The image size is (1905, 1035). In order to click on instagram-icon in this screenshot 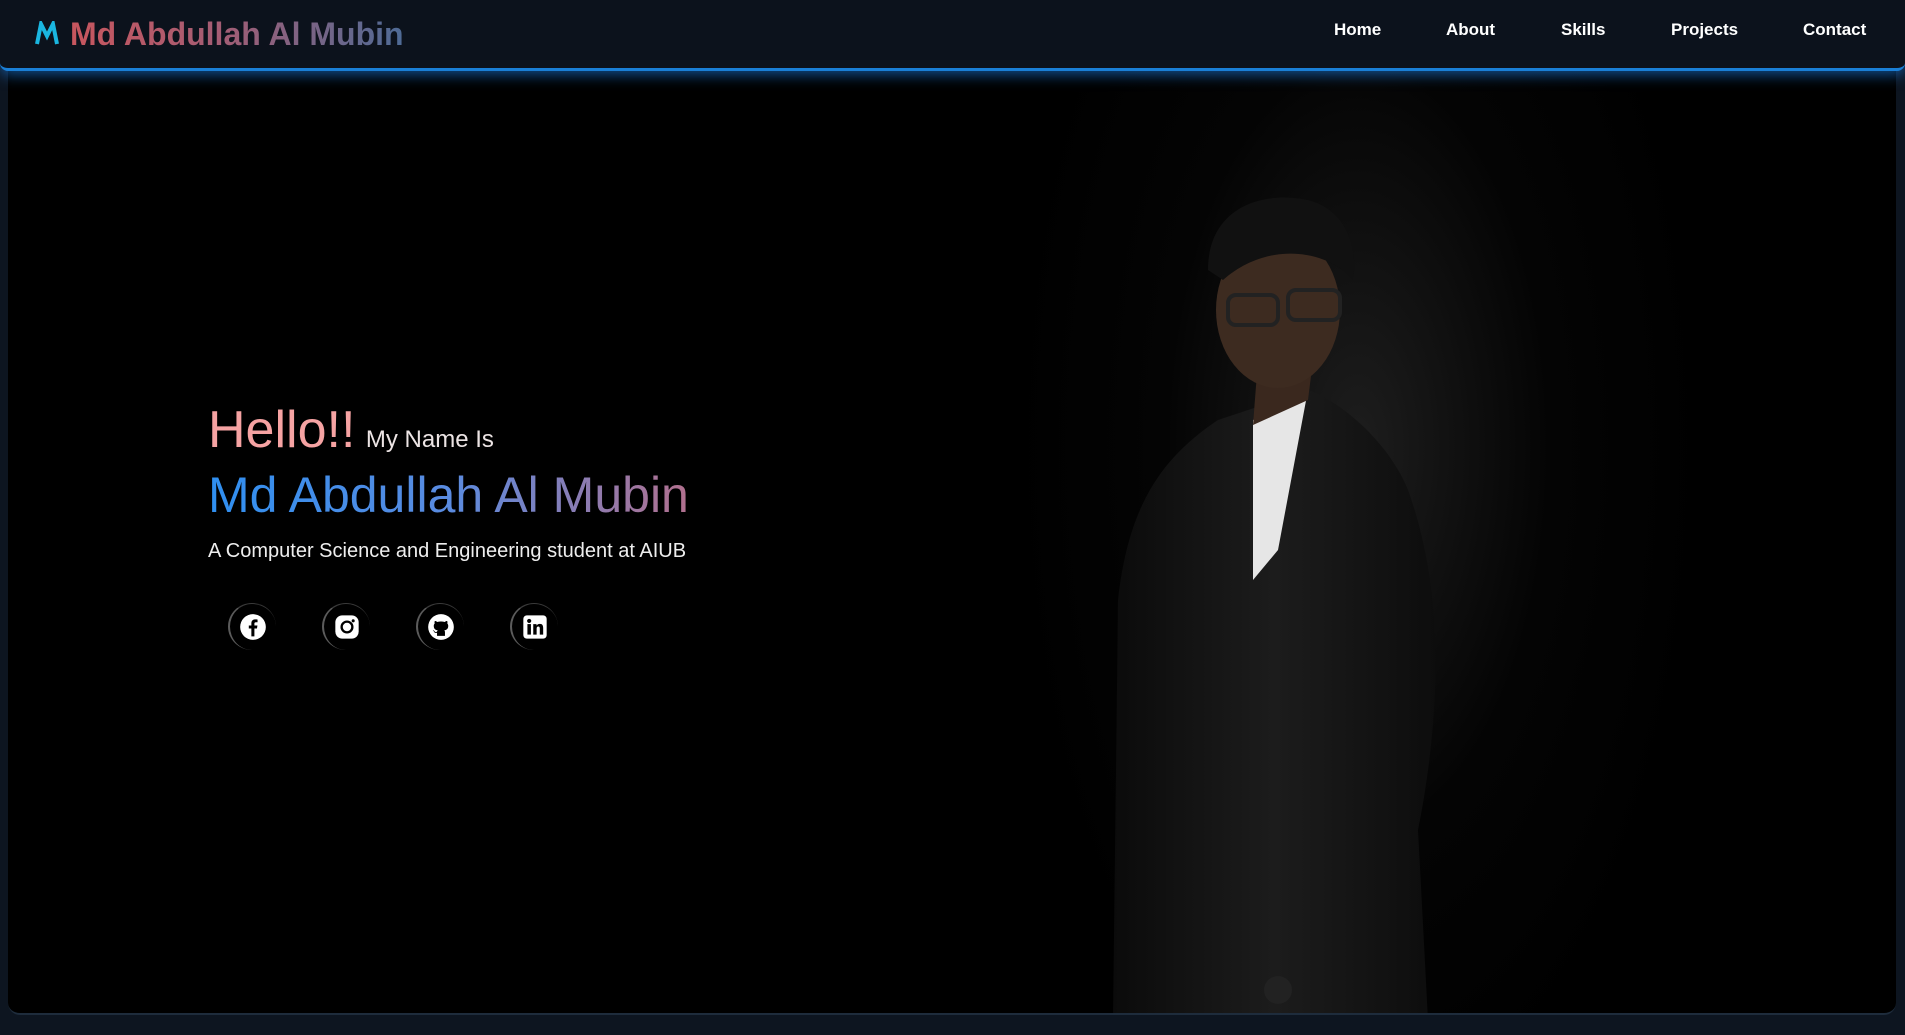, I will do `click(347, 627)`.